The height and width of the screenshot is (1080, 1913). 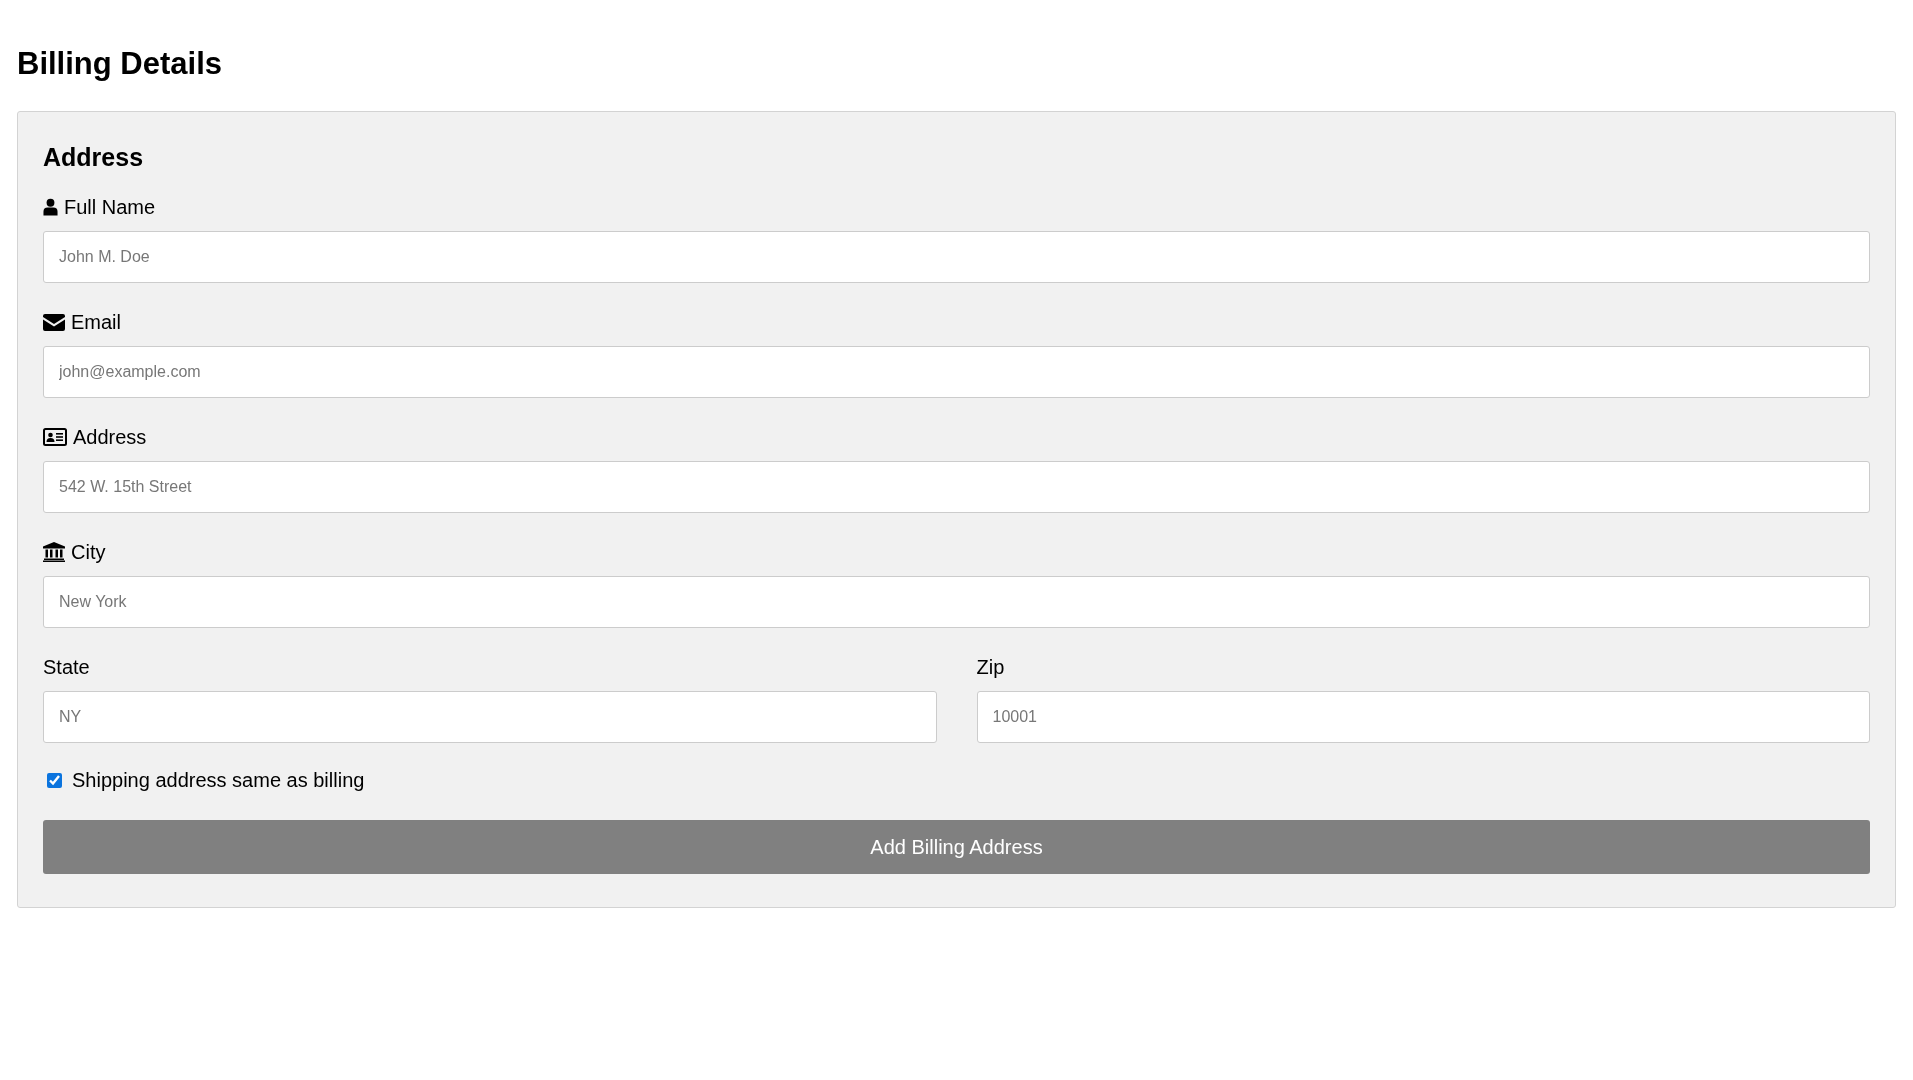 What do you see at coordinates (218, 780) in the screenshot?
I see `checkbox-label: Shipping address same as billing` at bounding box center [218, 780].